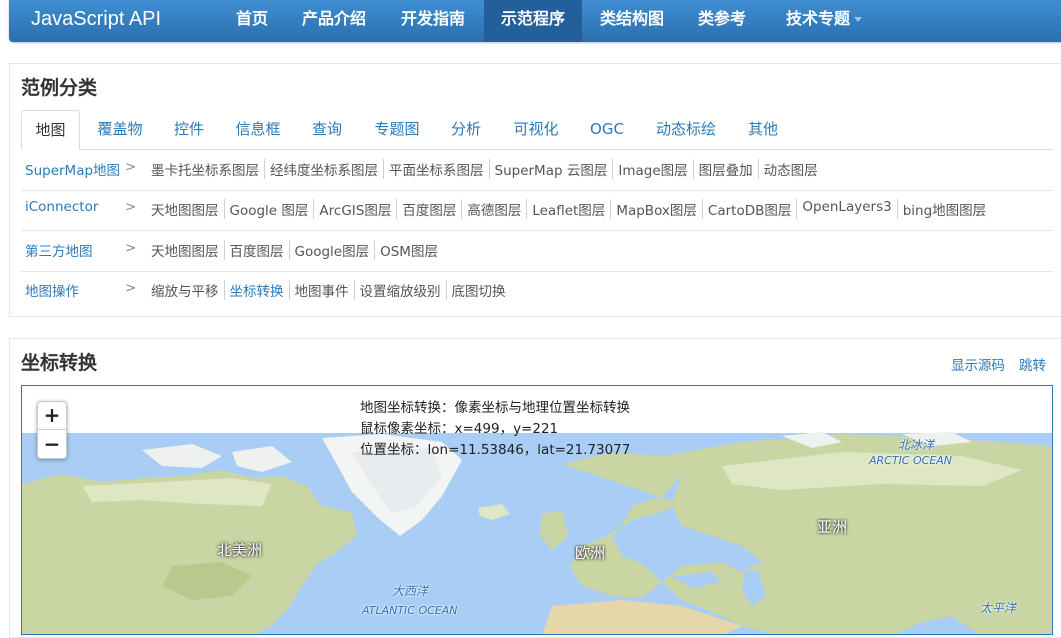 The height and width of the screenshot is (638, 1061). Describe the element at coordinates (726, 169) in the screenshot. I see `example-link: 图层叠加` at that location.